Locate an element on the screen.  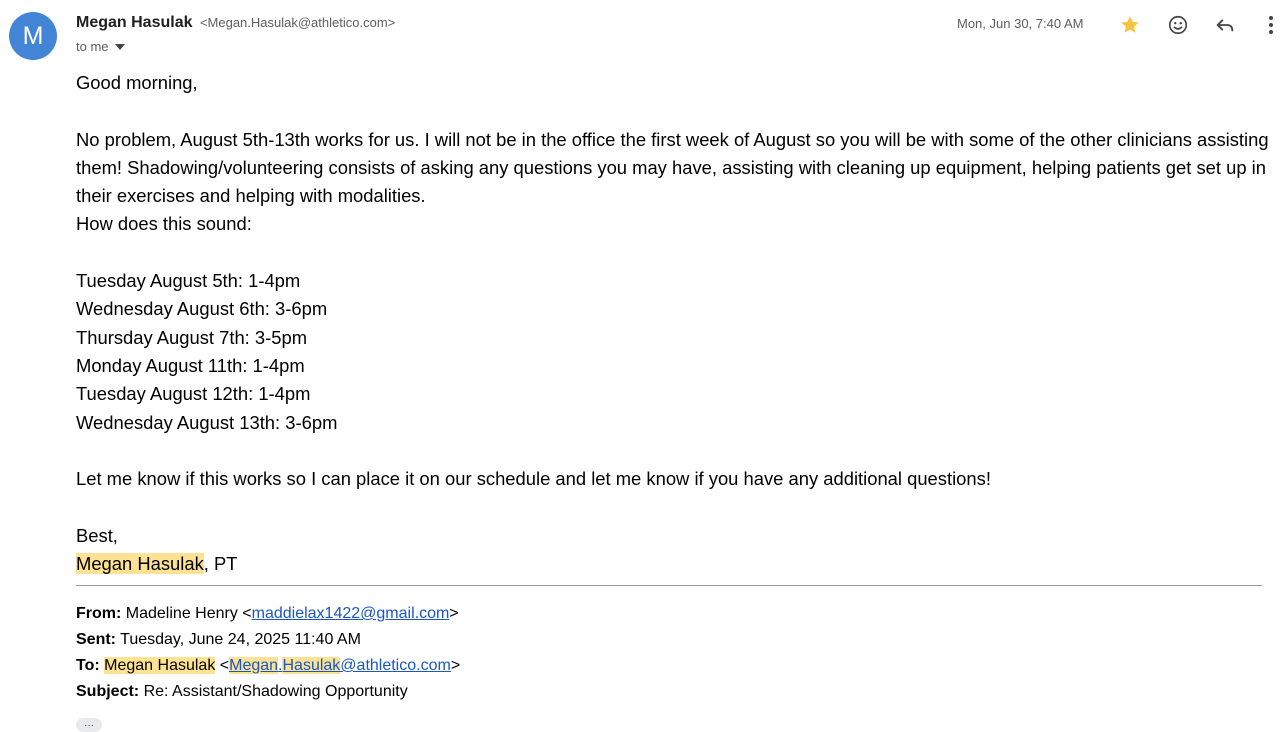
recipient-line: to me is located at coordinates (100, 46).